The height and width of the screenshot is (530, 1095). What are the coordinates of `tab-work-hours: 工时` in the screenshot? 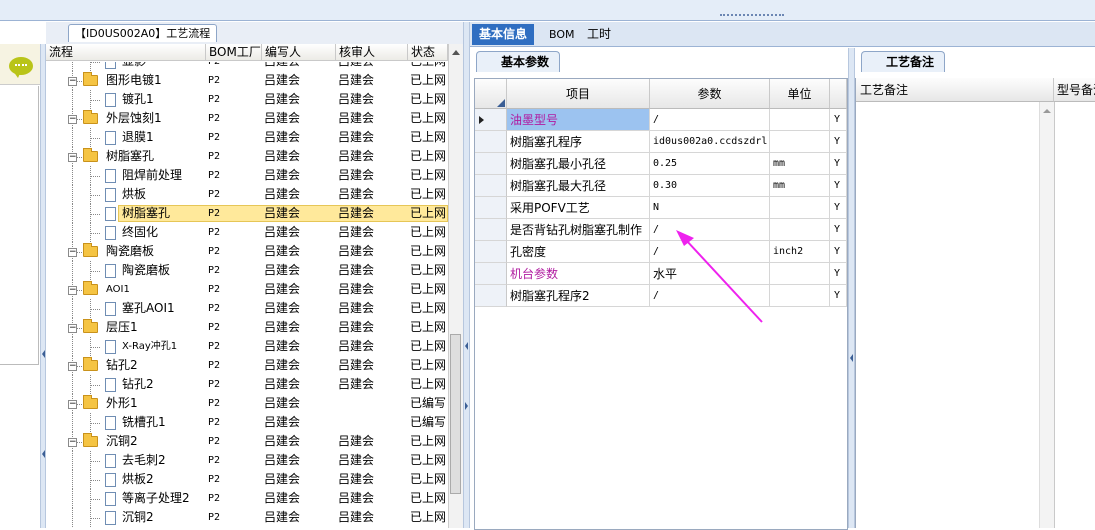 It's located at (599, 34).